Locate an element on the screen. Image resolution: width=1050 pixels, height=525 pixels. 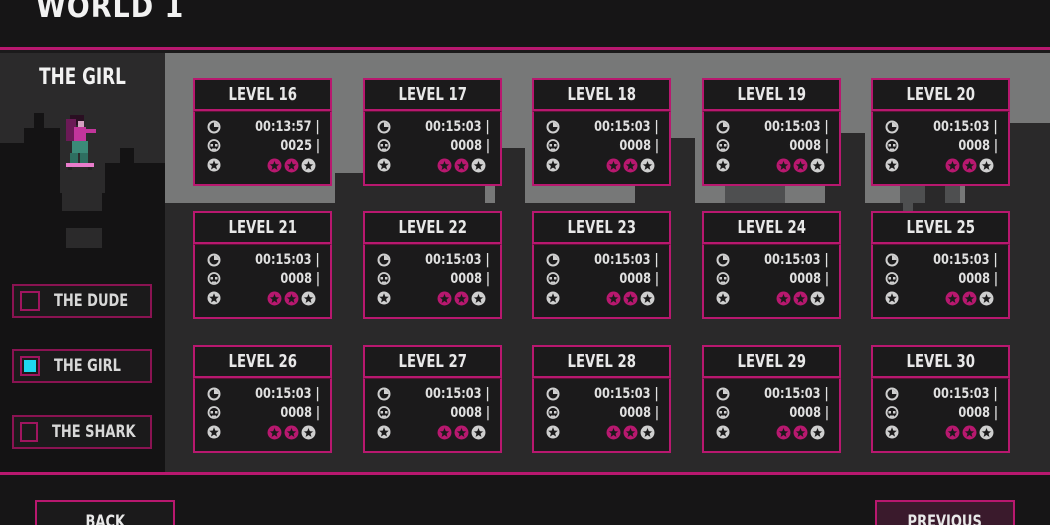
level-title: LEVEL 21 is located at coordinates (262, 227).